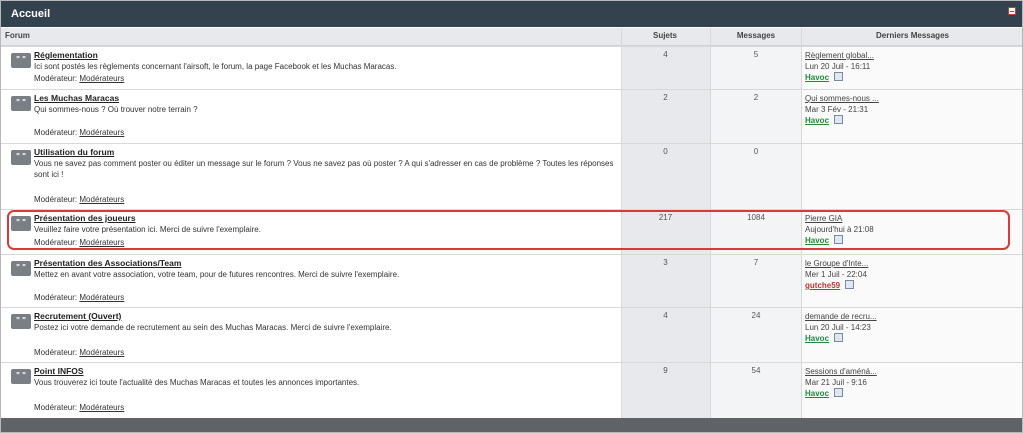 This screenshot has width=1023, height=433. What do you see at coordinates (756, 54) in the screenshot?
I see `messages-count: 5` at bounding box center [756, 54].